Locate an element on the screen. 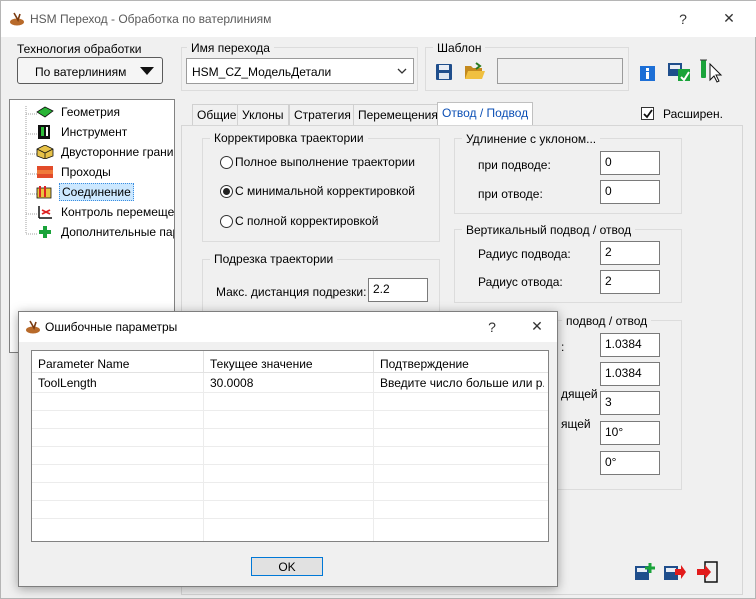 The width and height of the screenshot is (756, 599). max-trim-label: Макс. дистанция подрезки: is located at coordinates (291, 292).